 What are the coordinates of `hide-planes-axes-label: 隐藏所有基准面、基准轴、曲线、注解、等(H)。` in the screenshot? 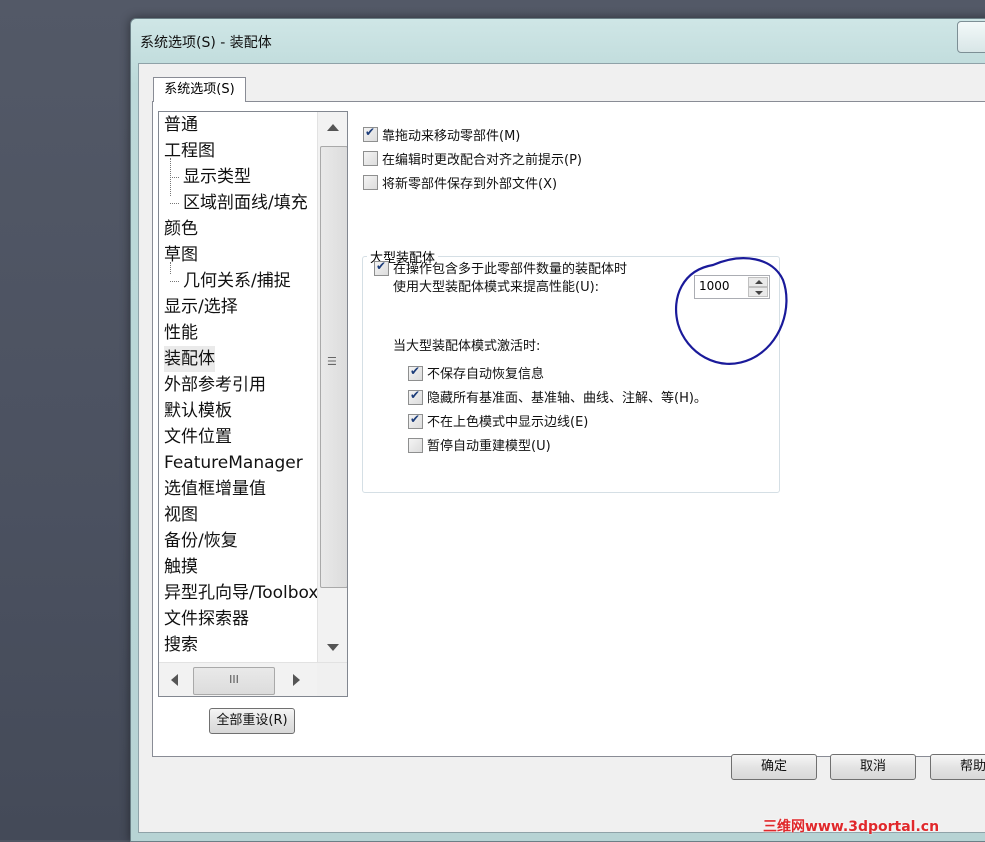 It's located at (567, 398).